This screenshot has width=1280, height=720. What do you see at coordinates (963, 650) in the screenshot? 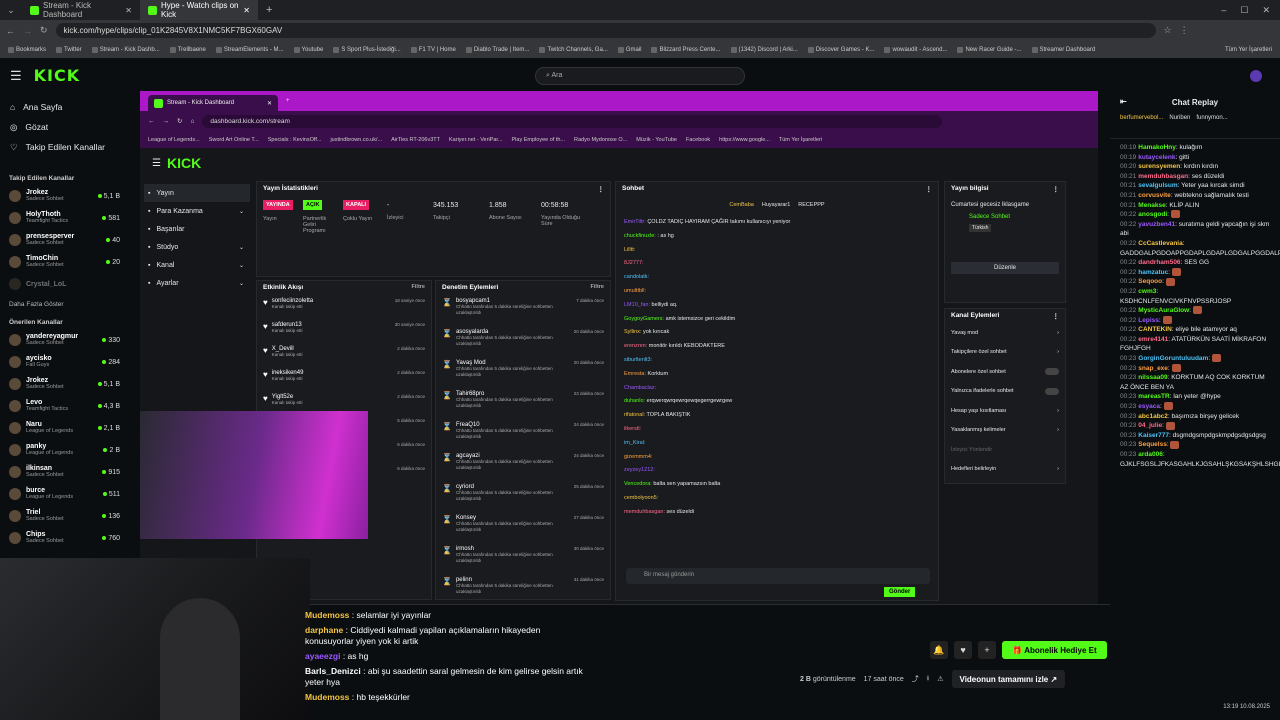
I see `heart-icon: ♥` at bounding box center [963, 650].